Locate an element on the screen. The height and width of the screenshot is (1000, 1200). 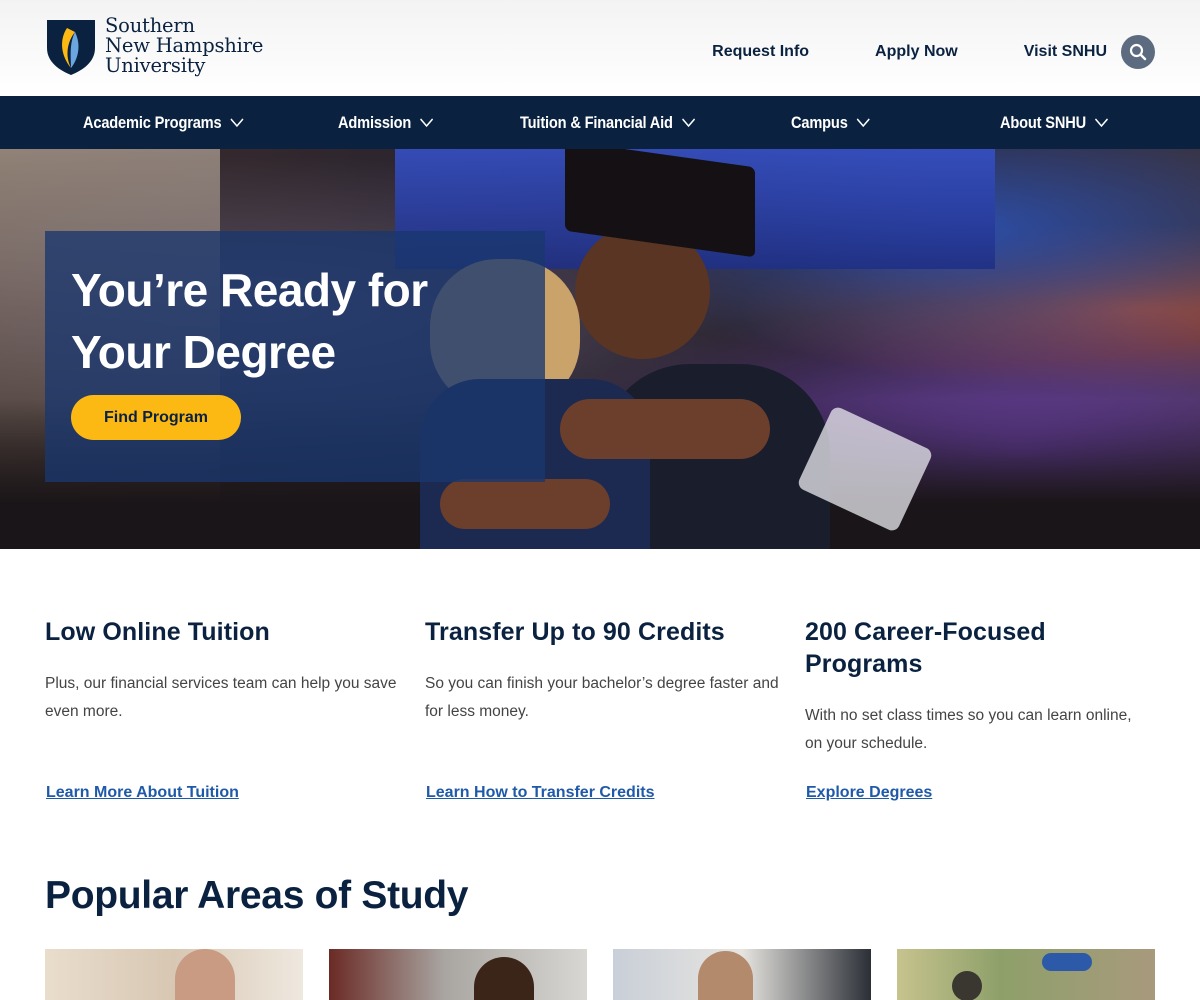
search-button is located at coordinates (1138, 52).